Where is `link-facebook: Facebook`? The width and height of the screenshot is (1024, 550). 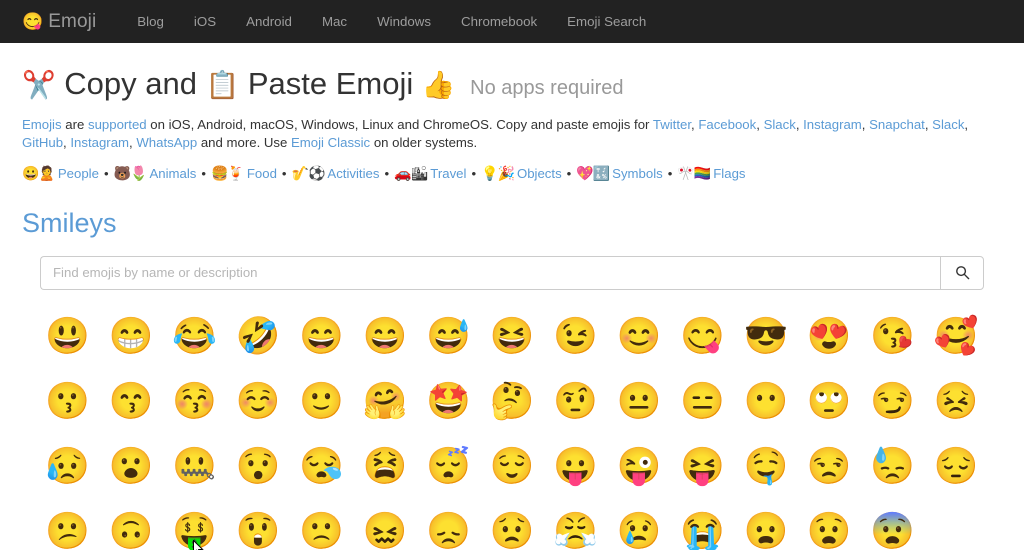 link-facebook: Facebook is located at coordinates (727, 124).